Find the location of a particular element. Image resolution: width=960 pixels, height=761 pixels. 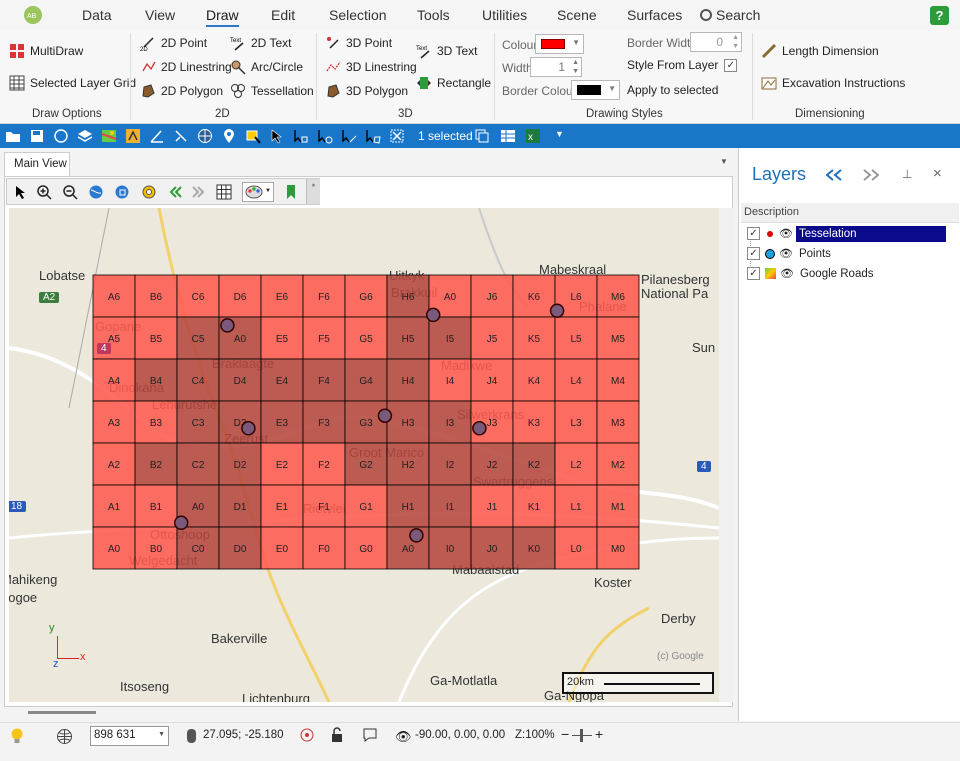

colour-picker: ▼ is located at coordinates (559, 44).